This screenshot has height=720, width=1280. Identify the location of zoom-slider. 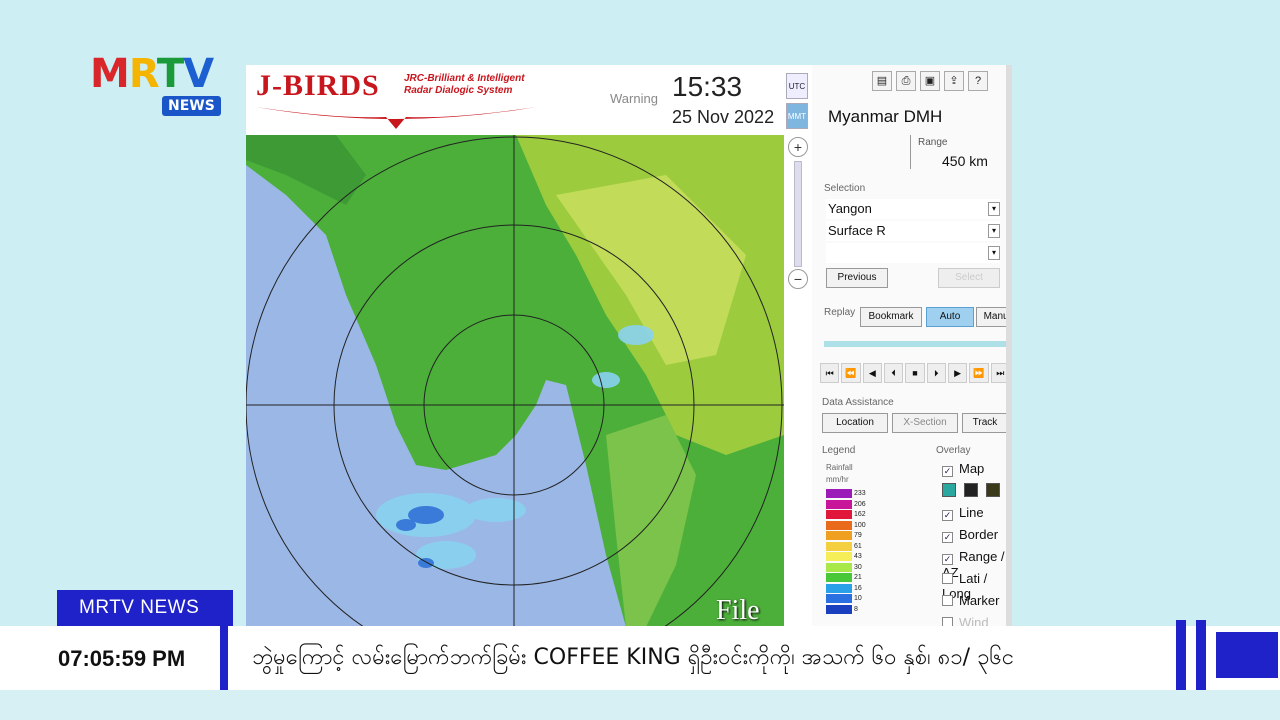
(798, 214).